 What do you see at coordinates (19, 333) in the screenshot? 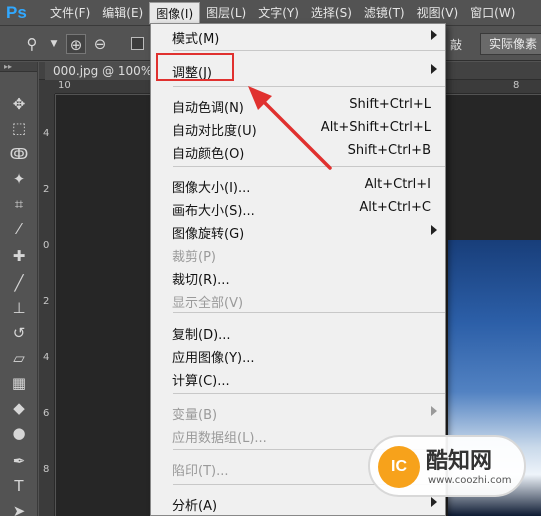
I see `history-brush-icon: ↺` at bounding box center [19, 333].